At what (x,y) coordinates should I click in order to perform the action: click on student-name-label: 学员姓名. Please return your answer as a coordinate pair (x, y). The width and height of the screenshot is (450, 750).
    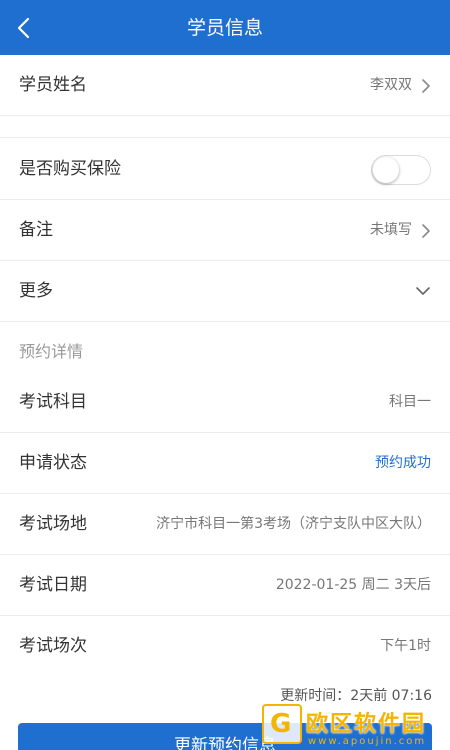
    Looking at the image, I should click on (53, 85).